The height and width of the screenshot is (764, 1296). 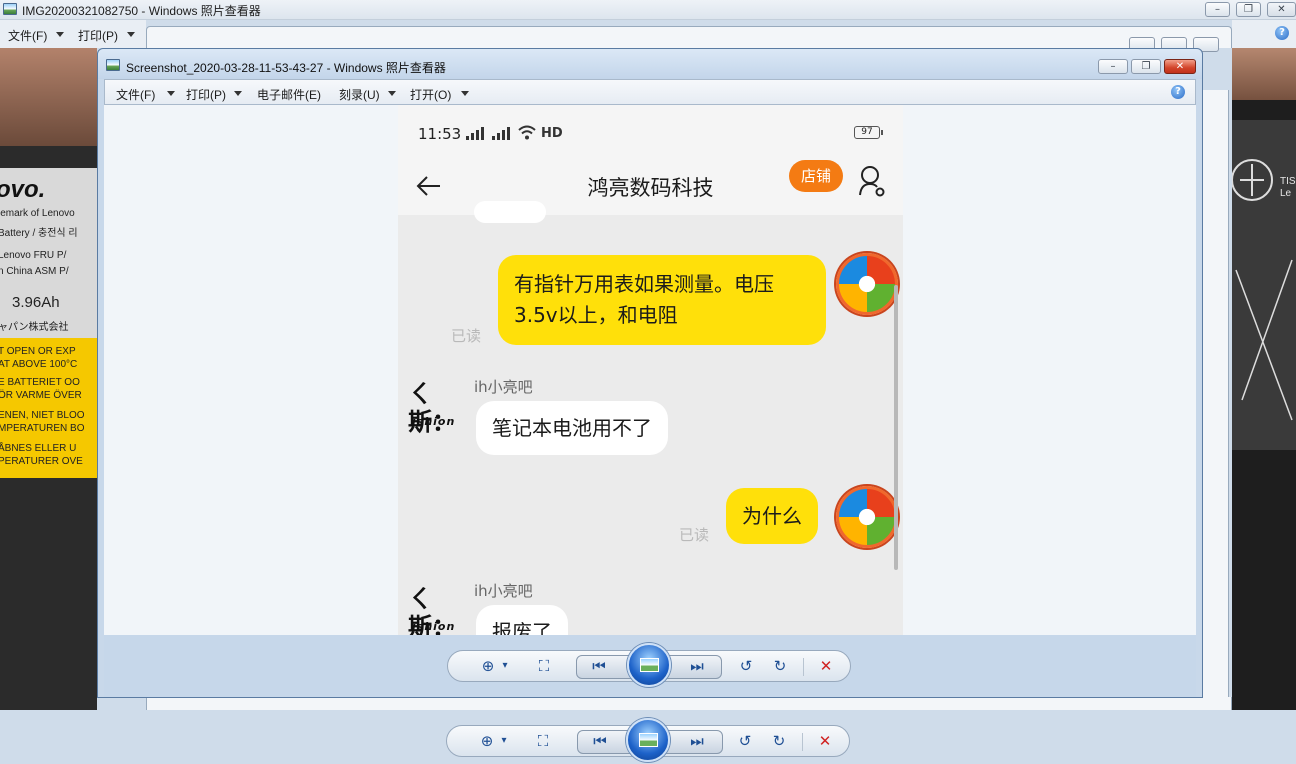 I want to click on message-text: 报废了, so click(x=522, y=627).